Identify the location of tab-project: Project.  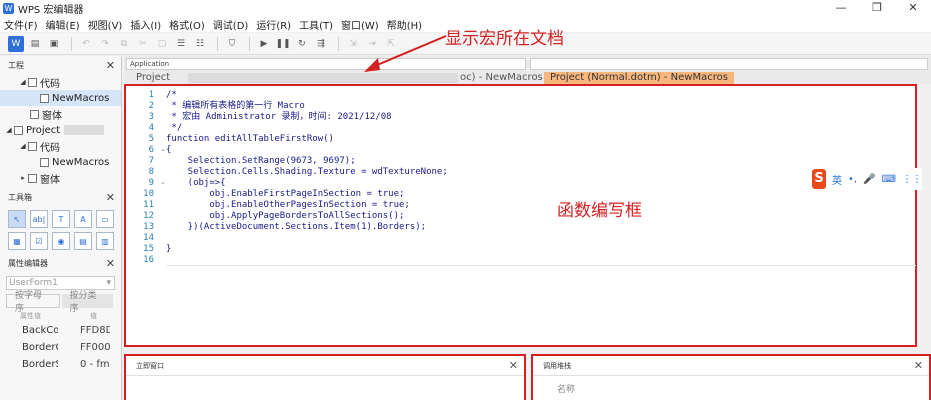
(153, 78).